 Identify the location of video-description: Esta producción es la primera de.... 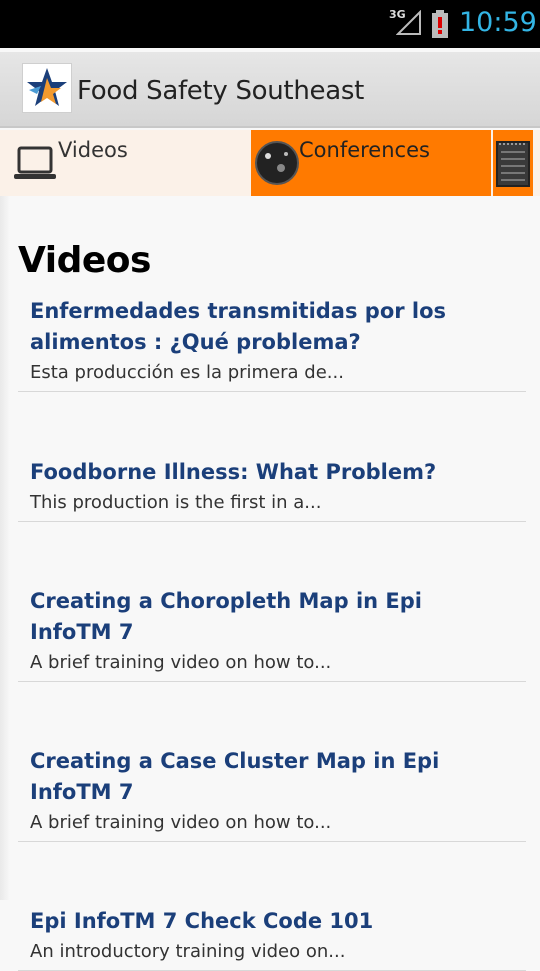
(187, 372).